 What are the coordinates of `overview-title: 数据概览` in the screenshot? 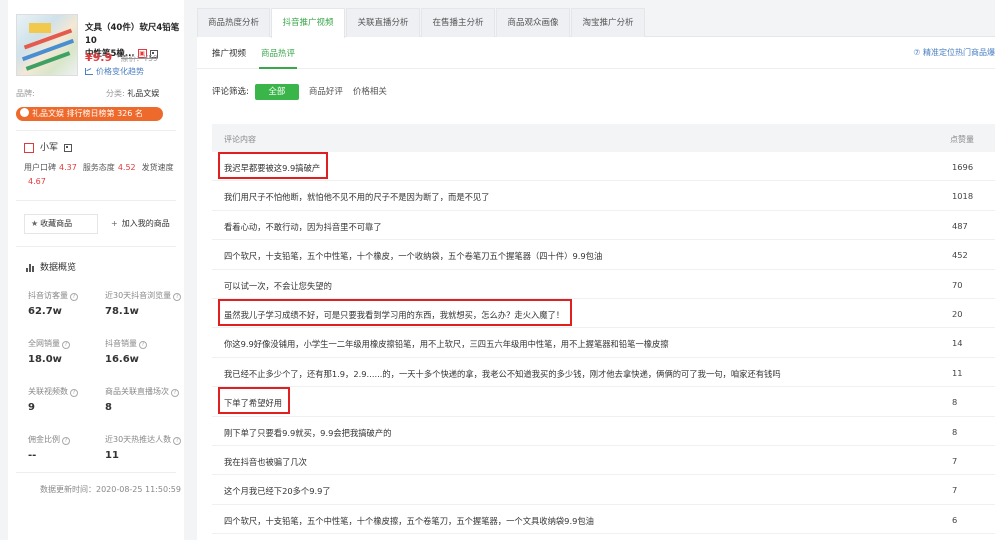 It's located at (58, 268).